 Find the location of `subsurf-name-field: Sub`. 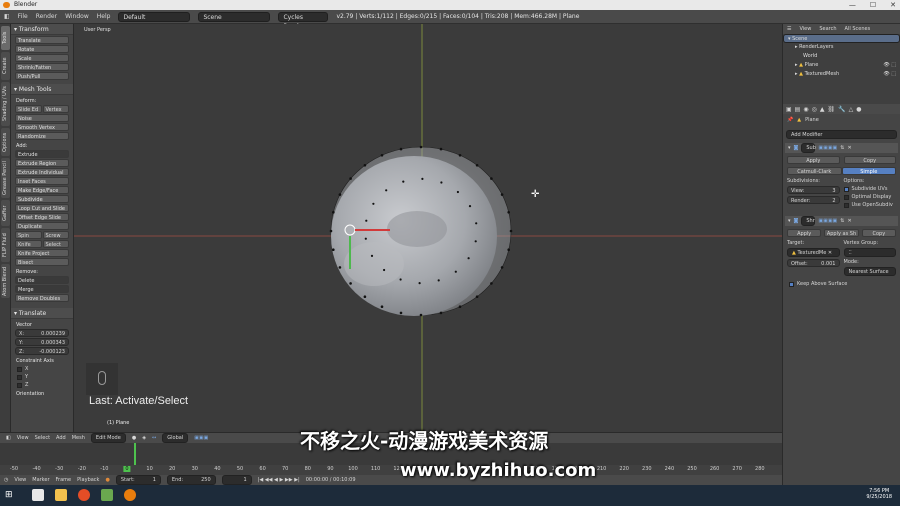

subsurf-name-field: Sub is located at coordinates (808, 148).